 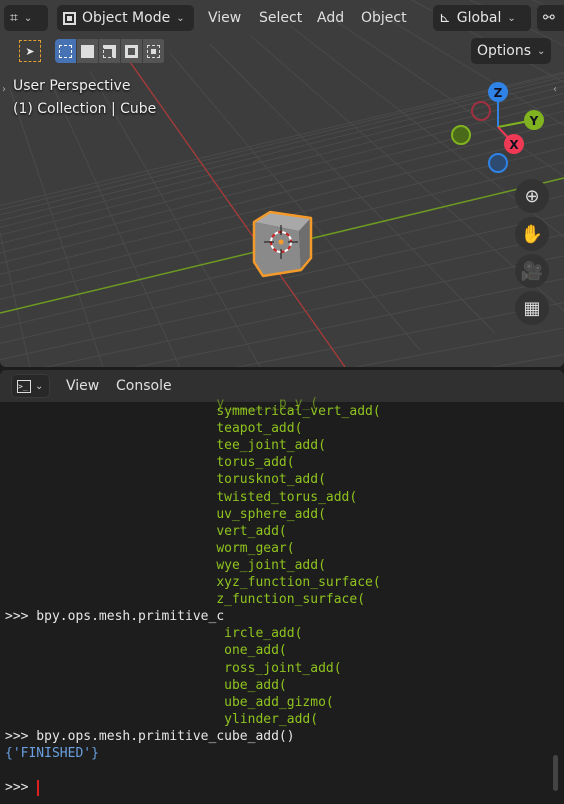 I want to click on select-new-icon, so click(x=65, y=51).